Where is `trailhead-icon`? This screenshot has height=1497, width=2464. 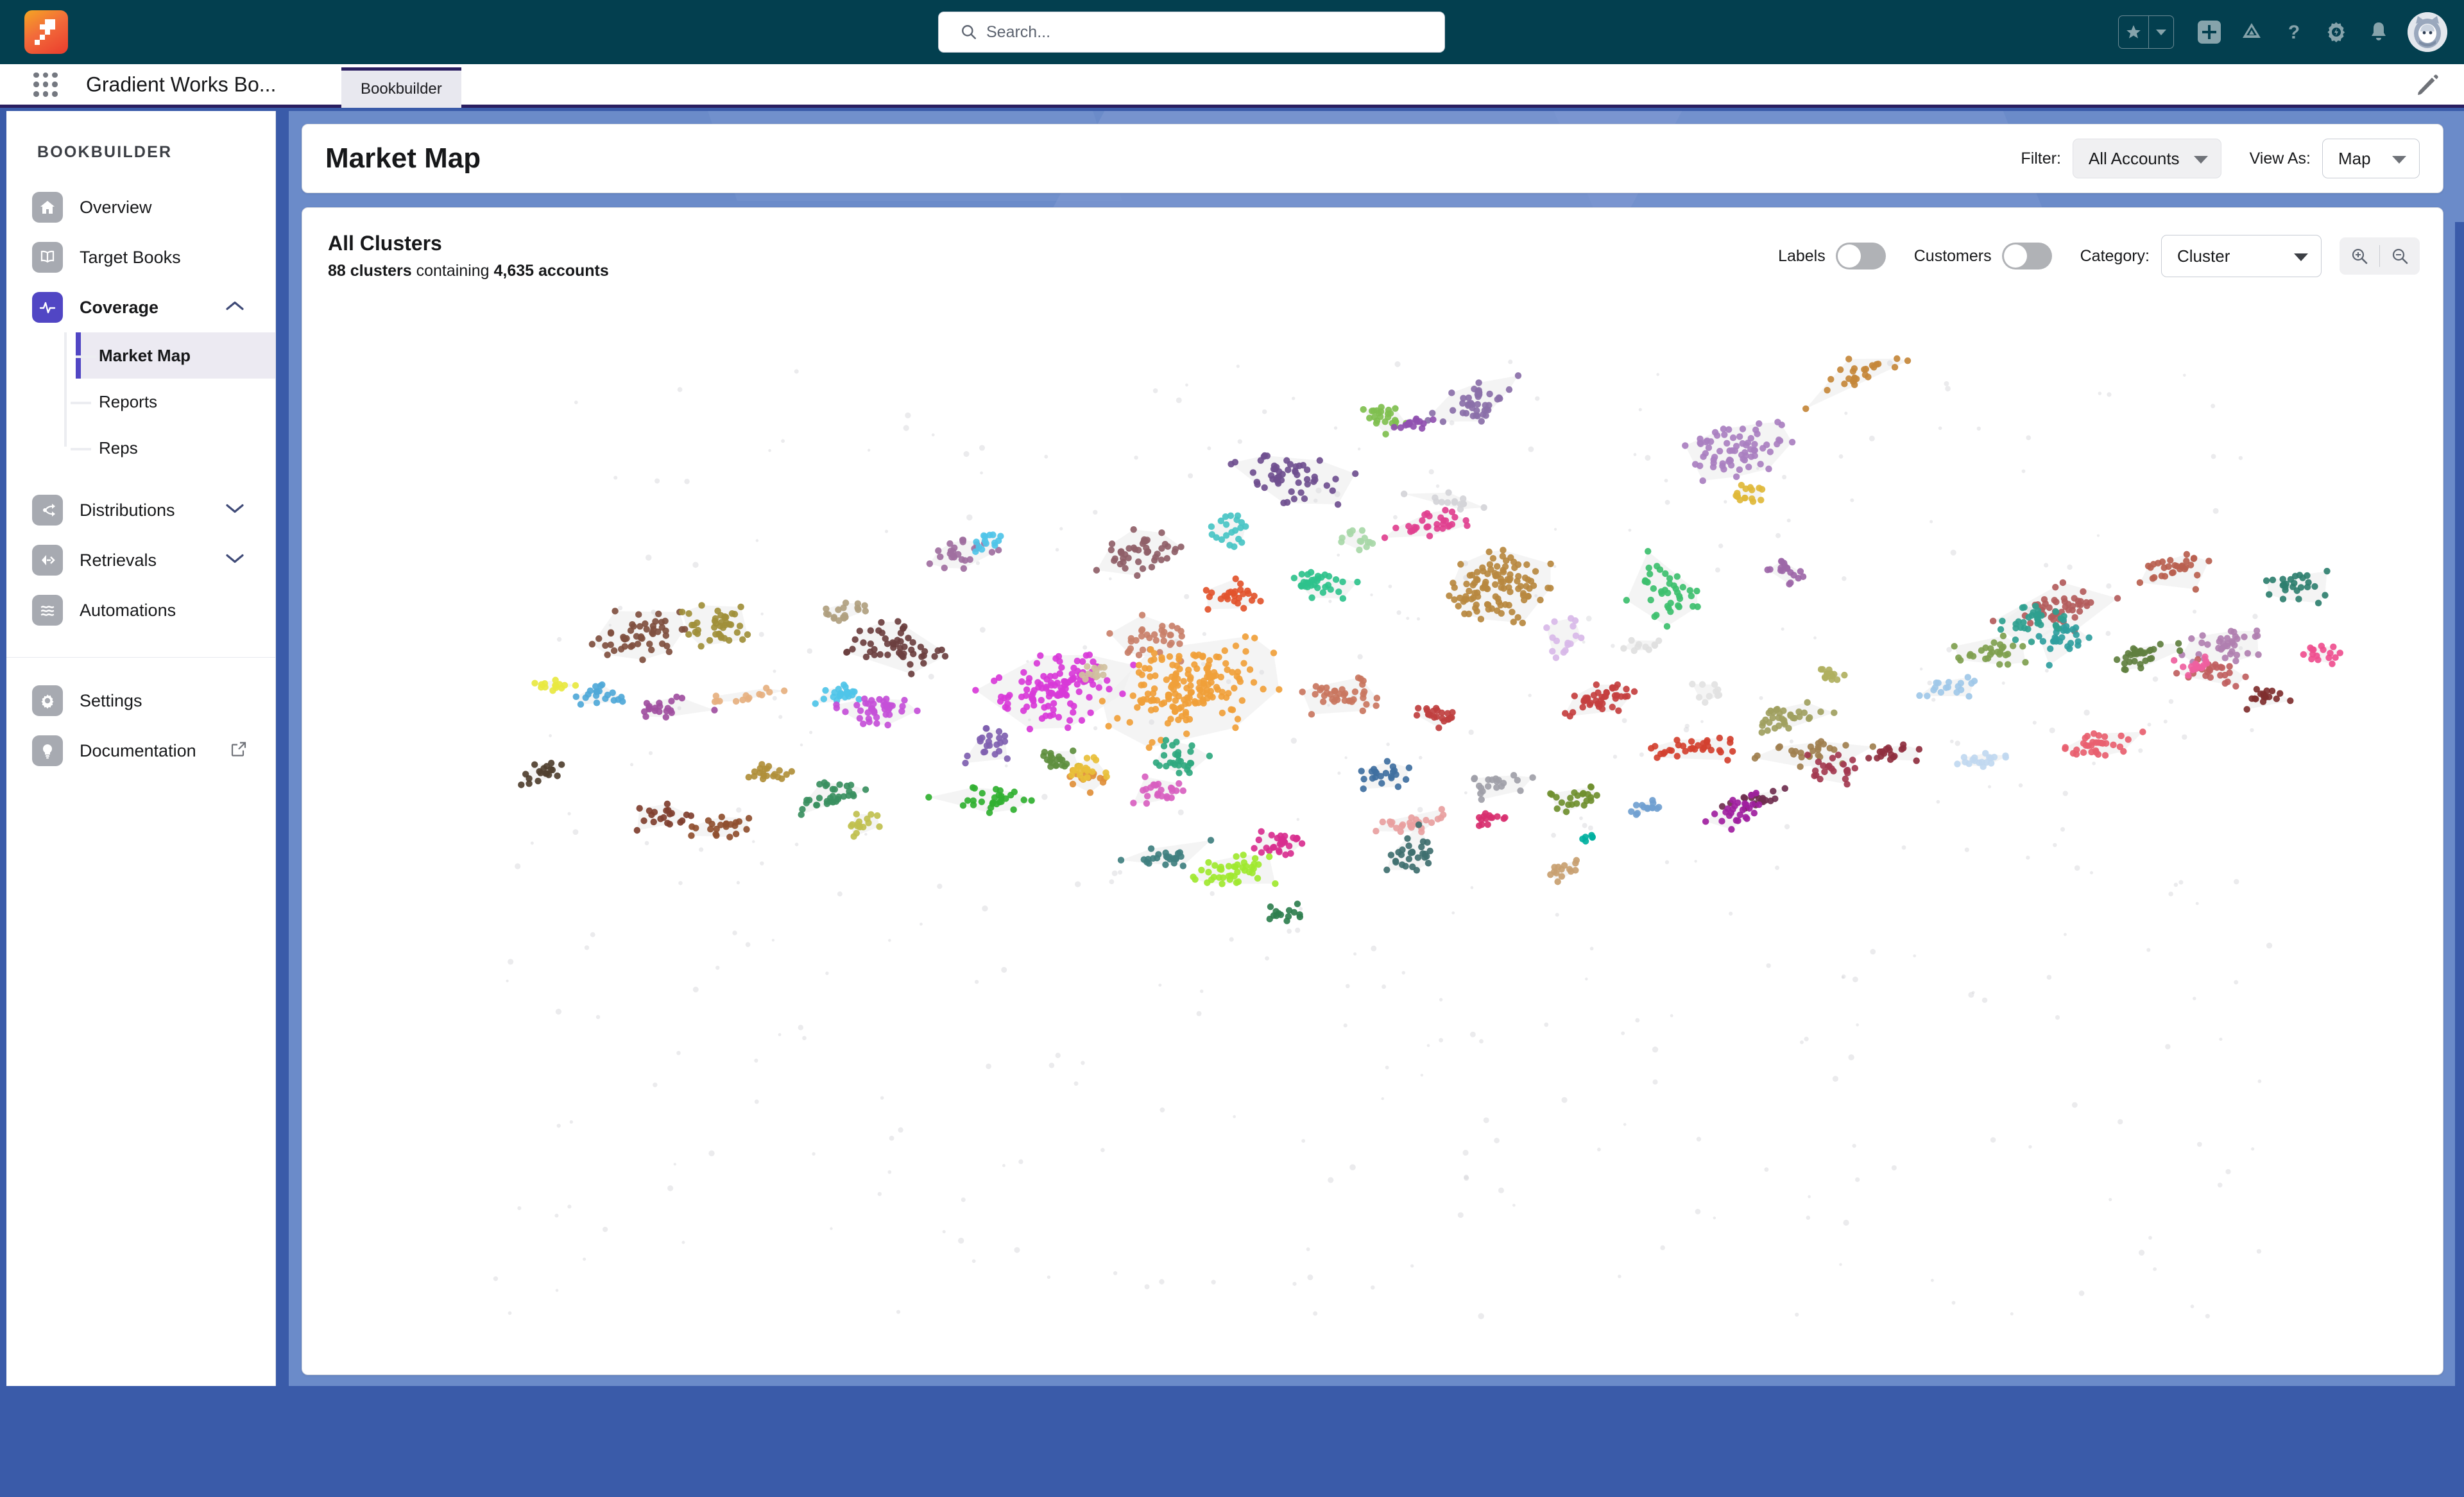 trailhead-icon is located at coordinates (2252, 32).